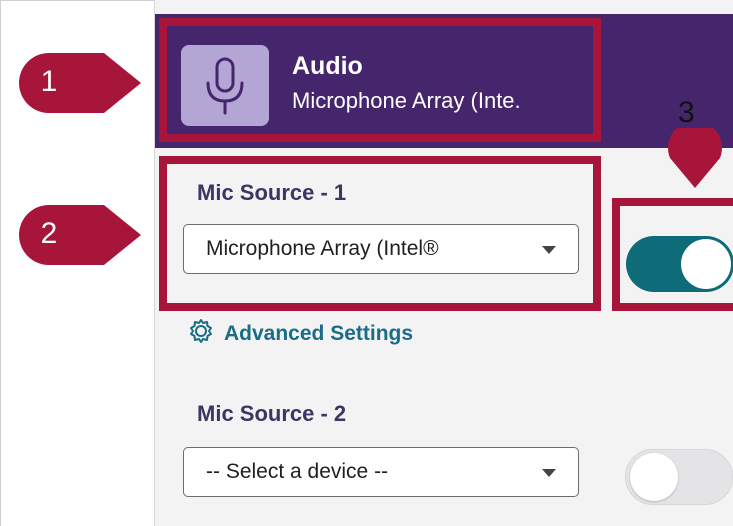  Describe the element at coordinates (686, 112) in the screenshot. I see `callout-number-3: 3` at that location.